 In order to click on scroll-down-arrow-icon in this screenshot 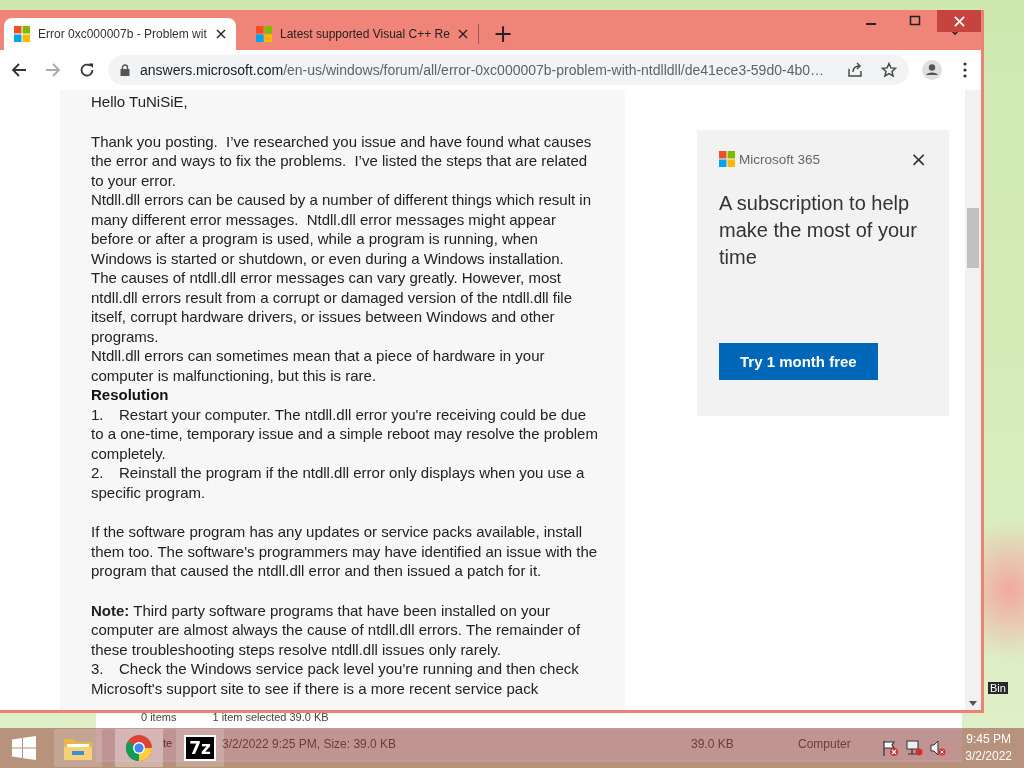, I will do `click(973, 703)`.